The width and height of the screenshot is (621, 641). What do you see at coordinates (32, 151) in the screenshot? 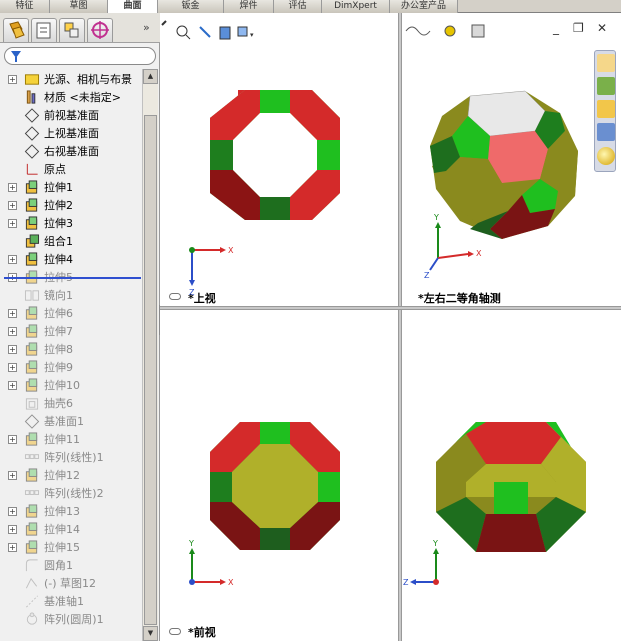
I see `plane-icon` at bounding box center [32, 151].